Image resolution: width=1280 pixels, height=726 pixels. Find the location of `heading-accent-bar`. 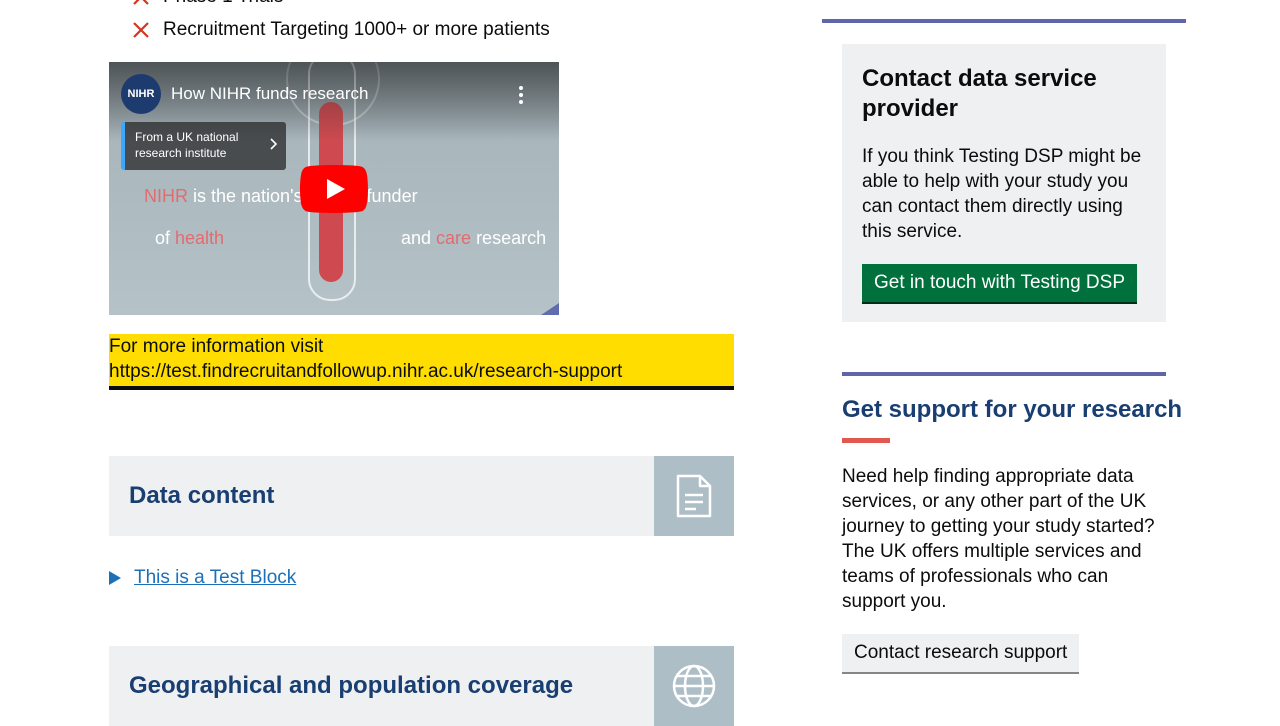

heading-accent-bar is located at coordinates (866, 440).